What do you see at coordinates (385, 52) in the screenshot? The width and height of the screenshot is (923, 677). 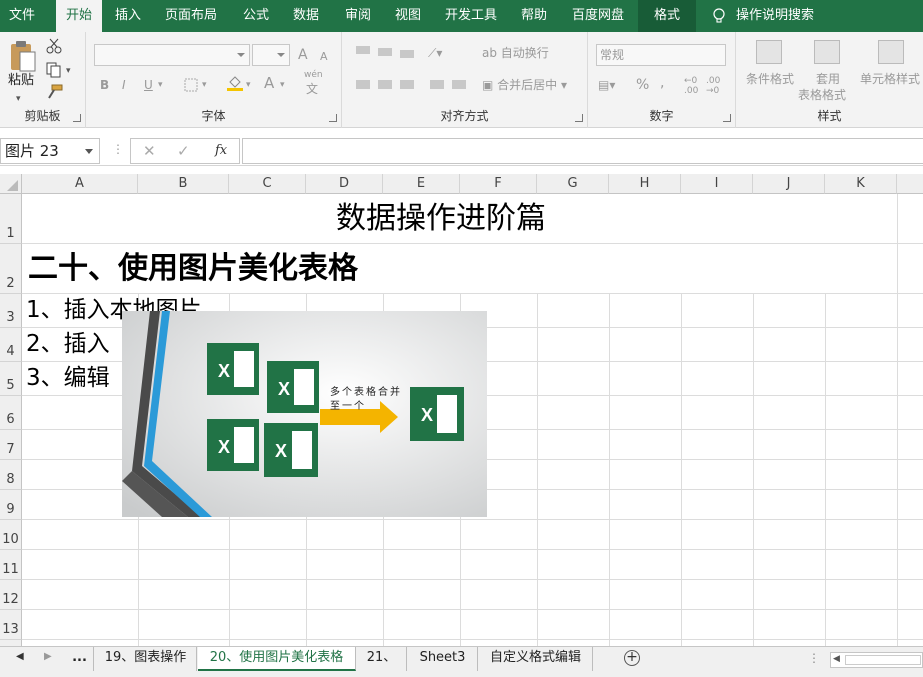 I see `align-middle-icon` at bounding box center [385, 52].